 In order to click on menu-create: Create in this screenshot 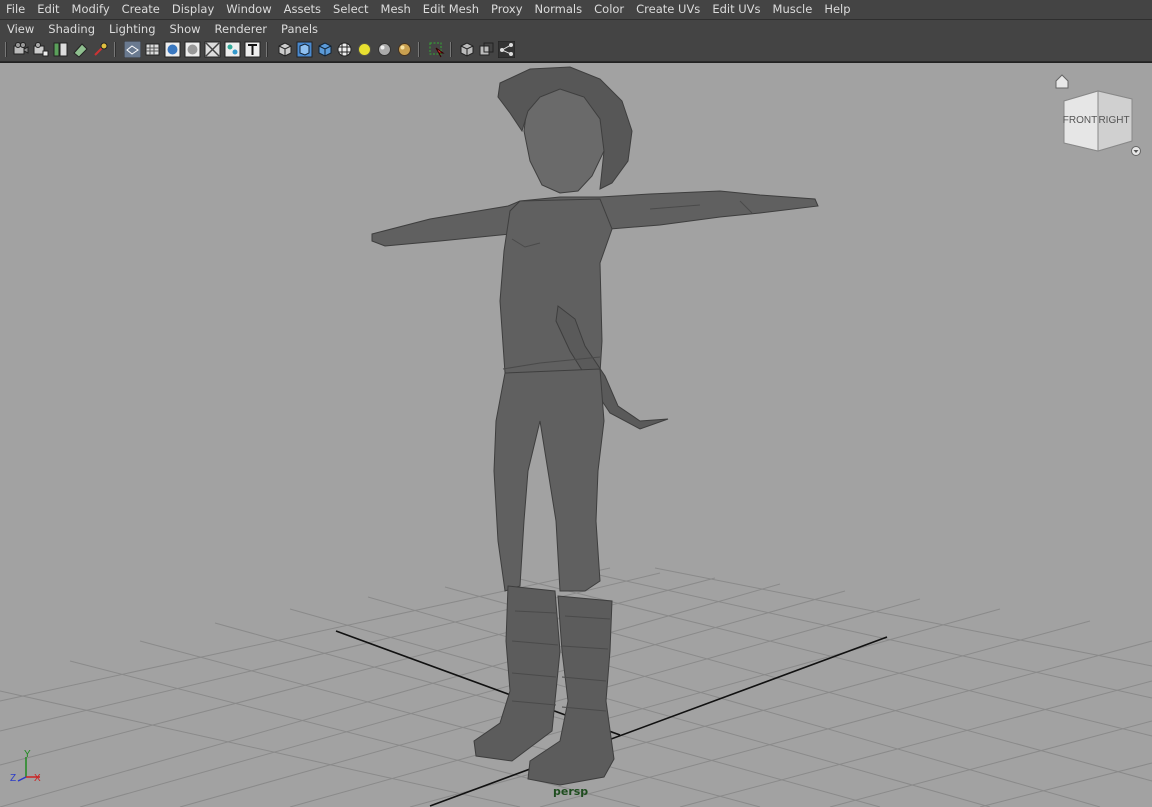, I will do `click(141, 9)`.